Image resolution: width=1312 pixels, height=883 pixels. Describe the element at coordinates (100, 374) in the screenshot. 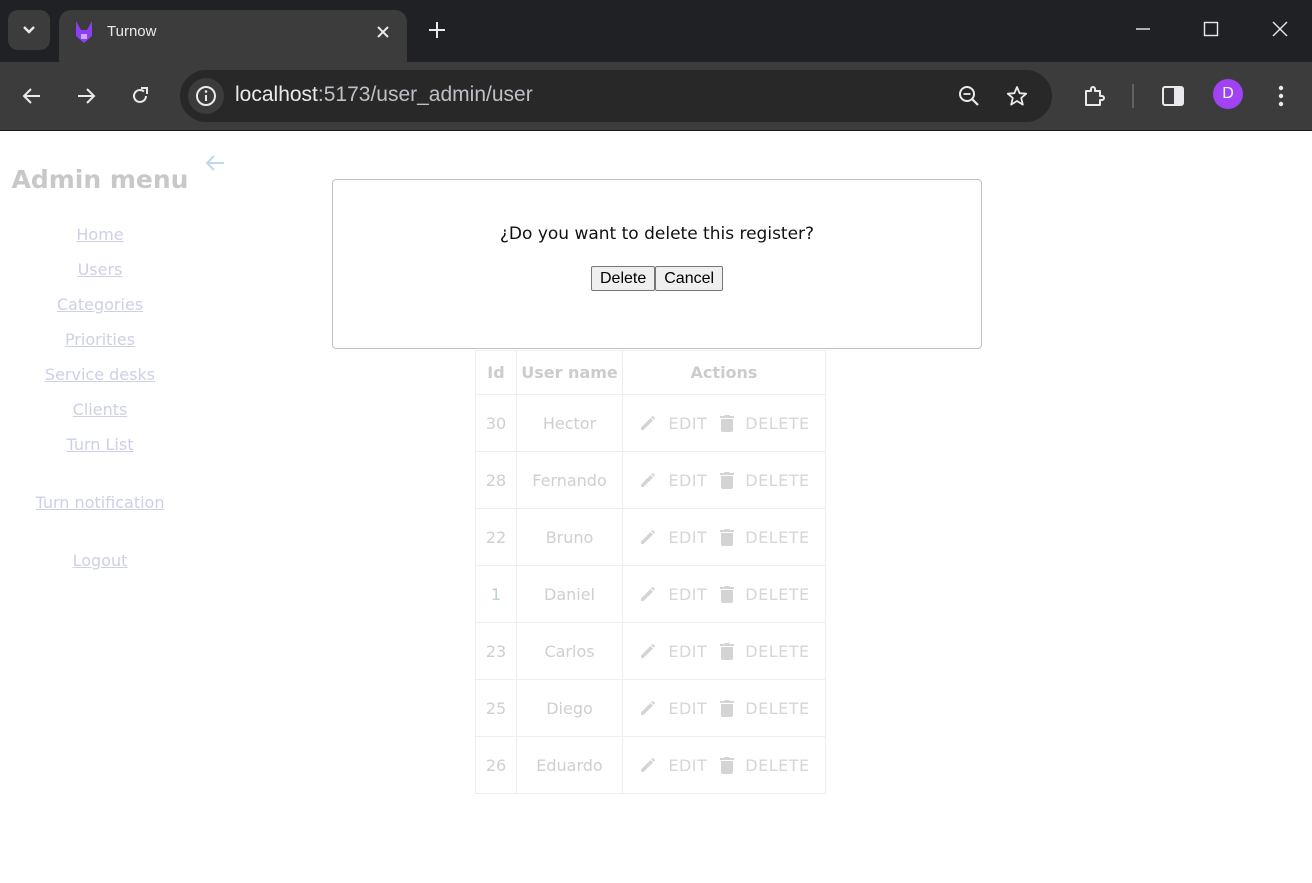

I see `sidebar-item-service-desks: Service desks` at that location.